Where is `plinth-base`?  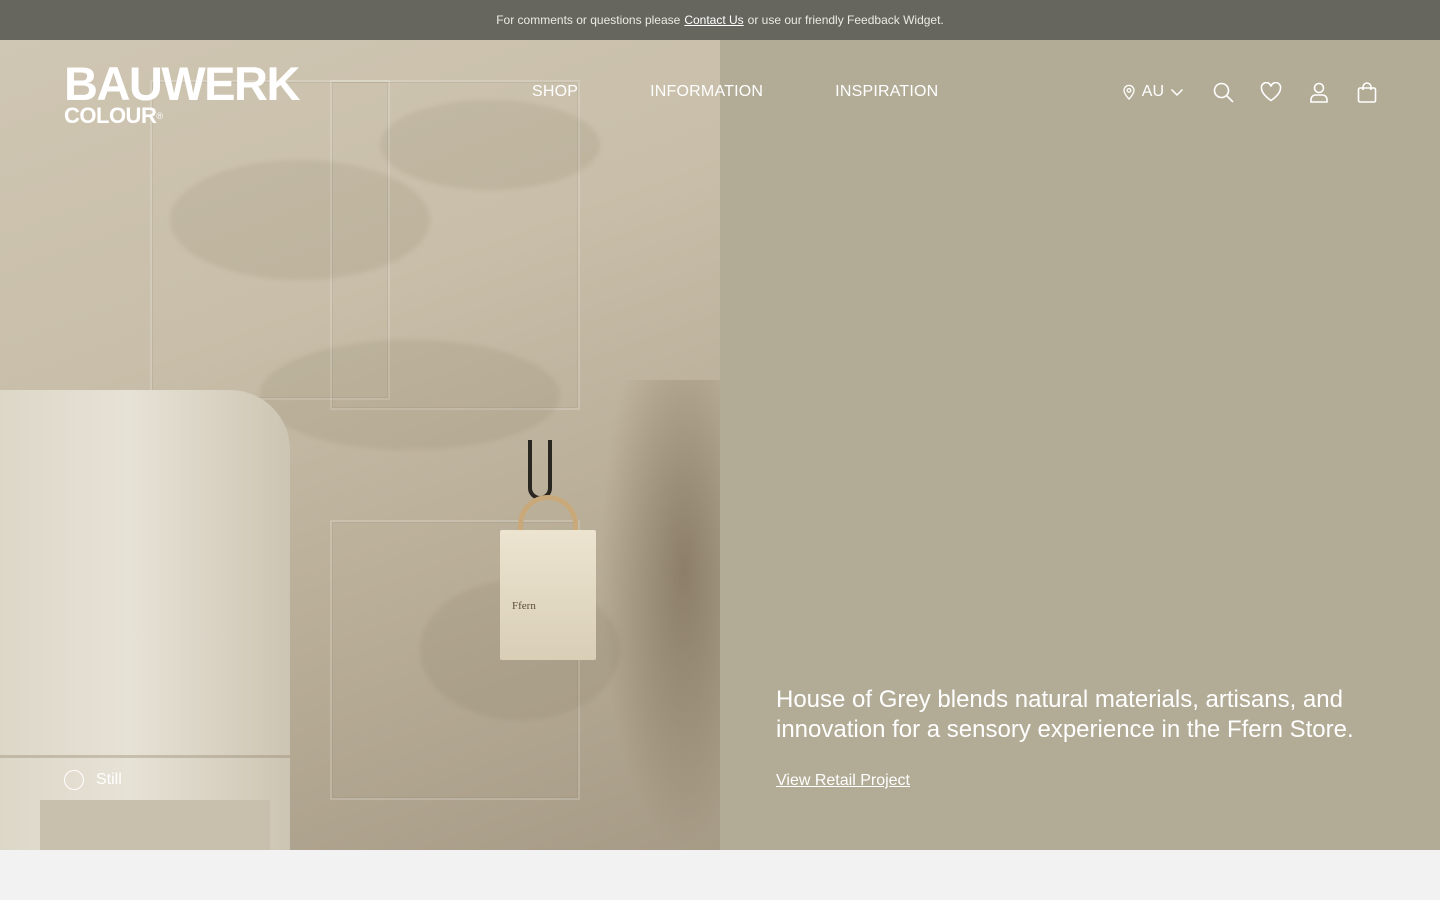 plinth-base is located at coordinates (155, 825).